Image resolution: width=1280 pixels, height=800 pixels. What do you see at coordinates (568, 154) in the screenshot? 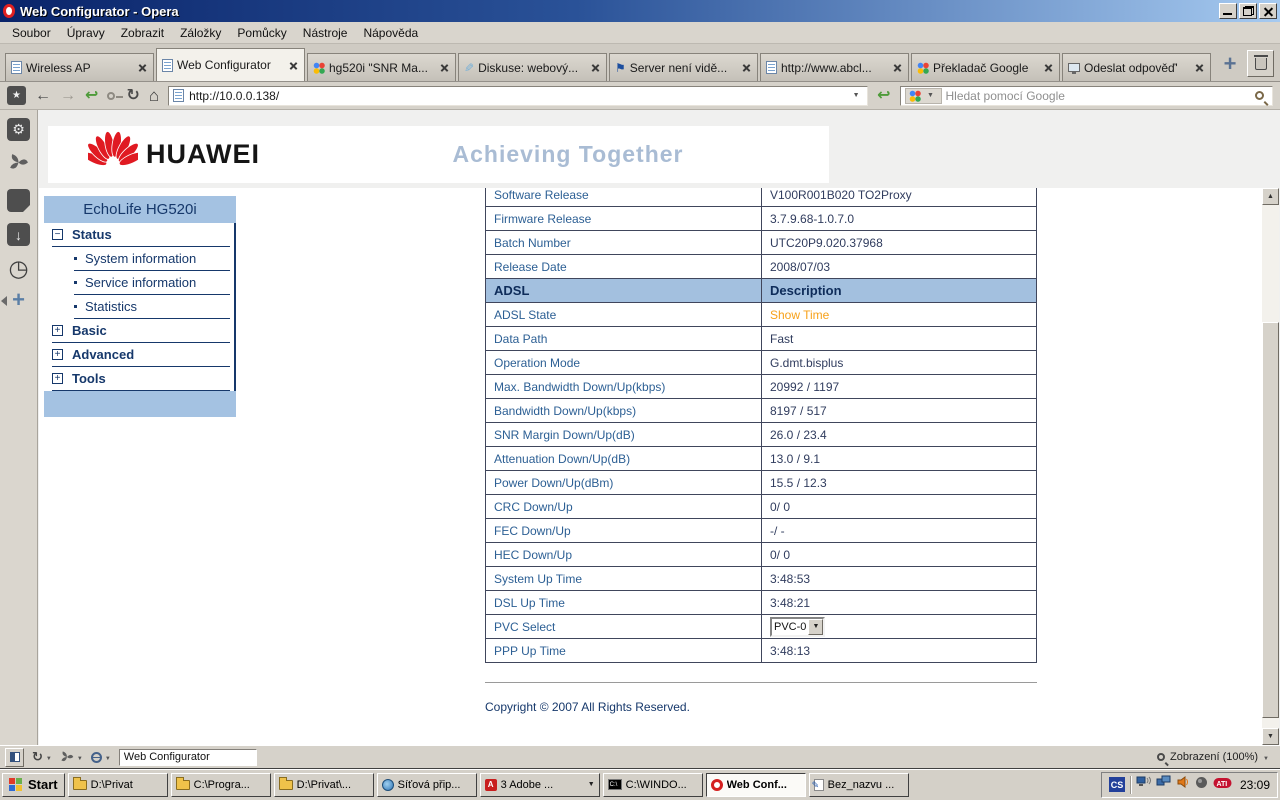
I see `brand-slogan: Achieving Together` at bounding box center [568, 154].